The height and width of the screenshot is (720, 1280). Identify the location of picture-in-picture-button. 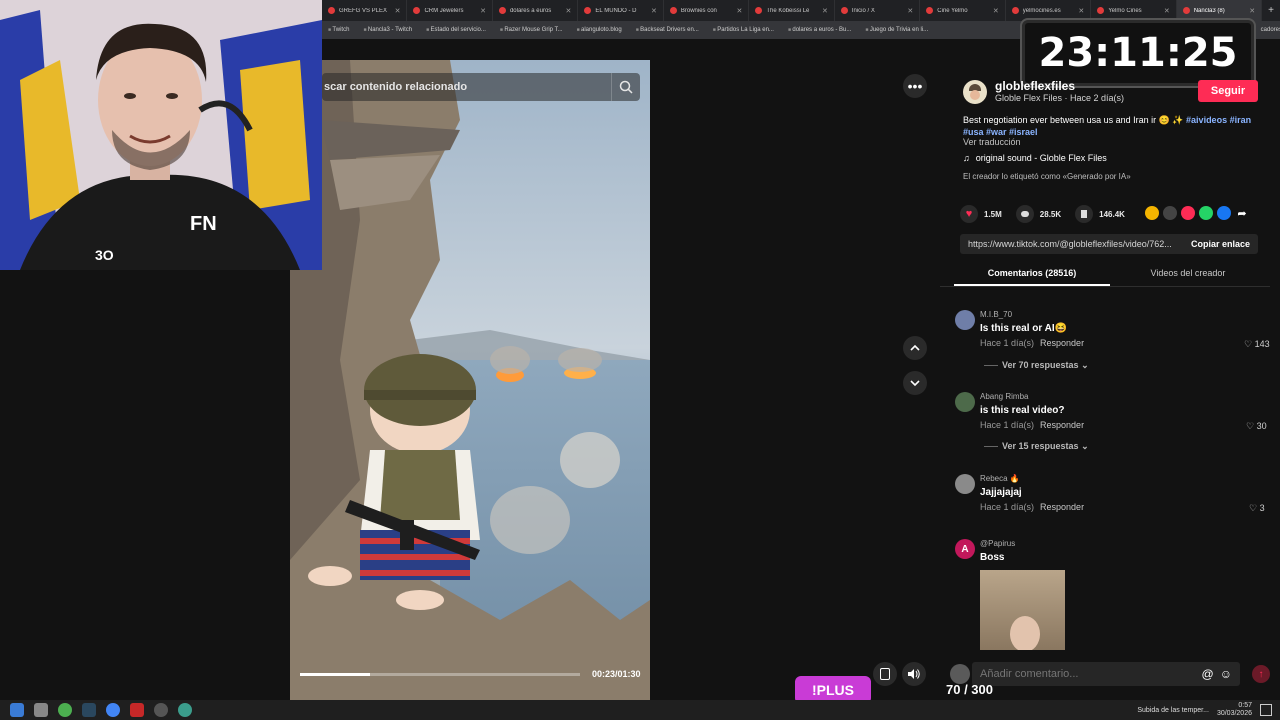
(885, 674).